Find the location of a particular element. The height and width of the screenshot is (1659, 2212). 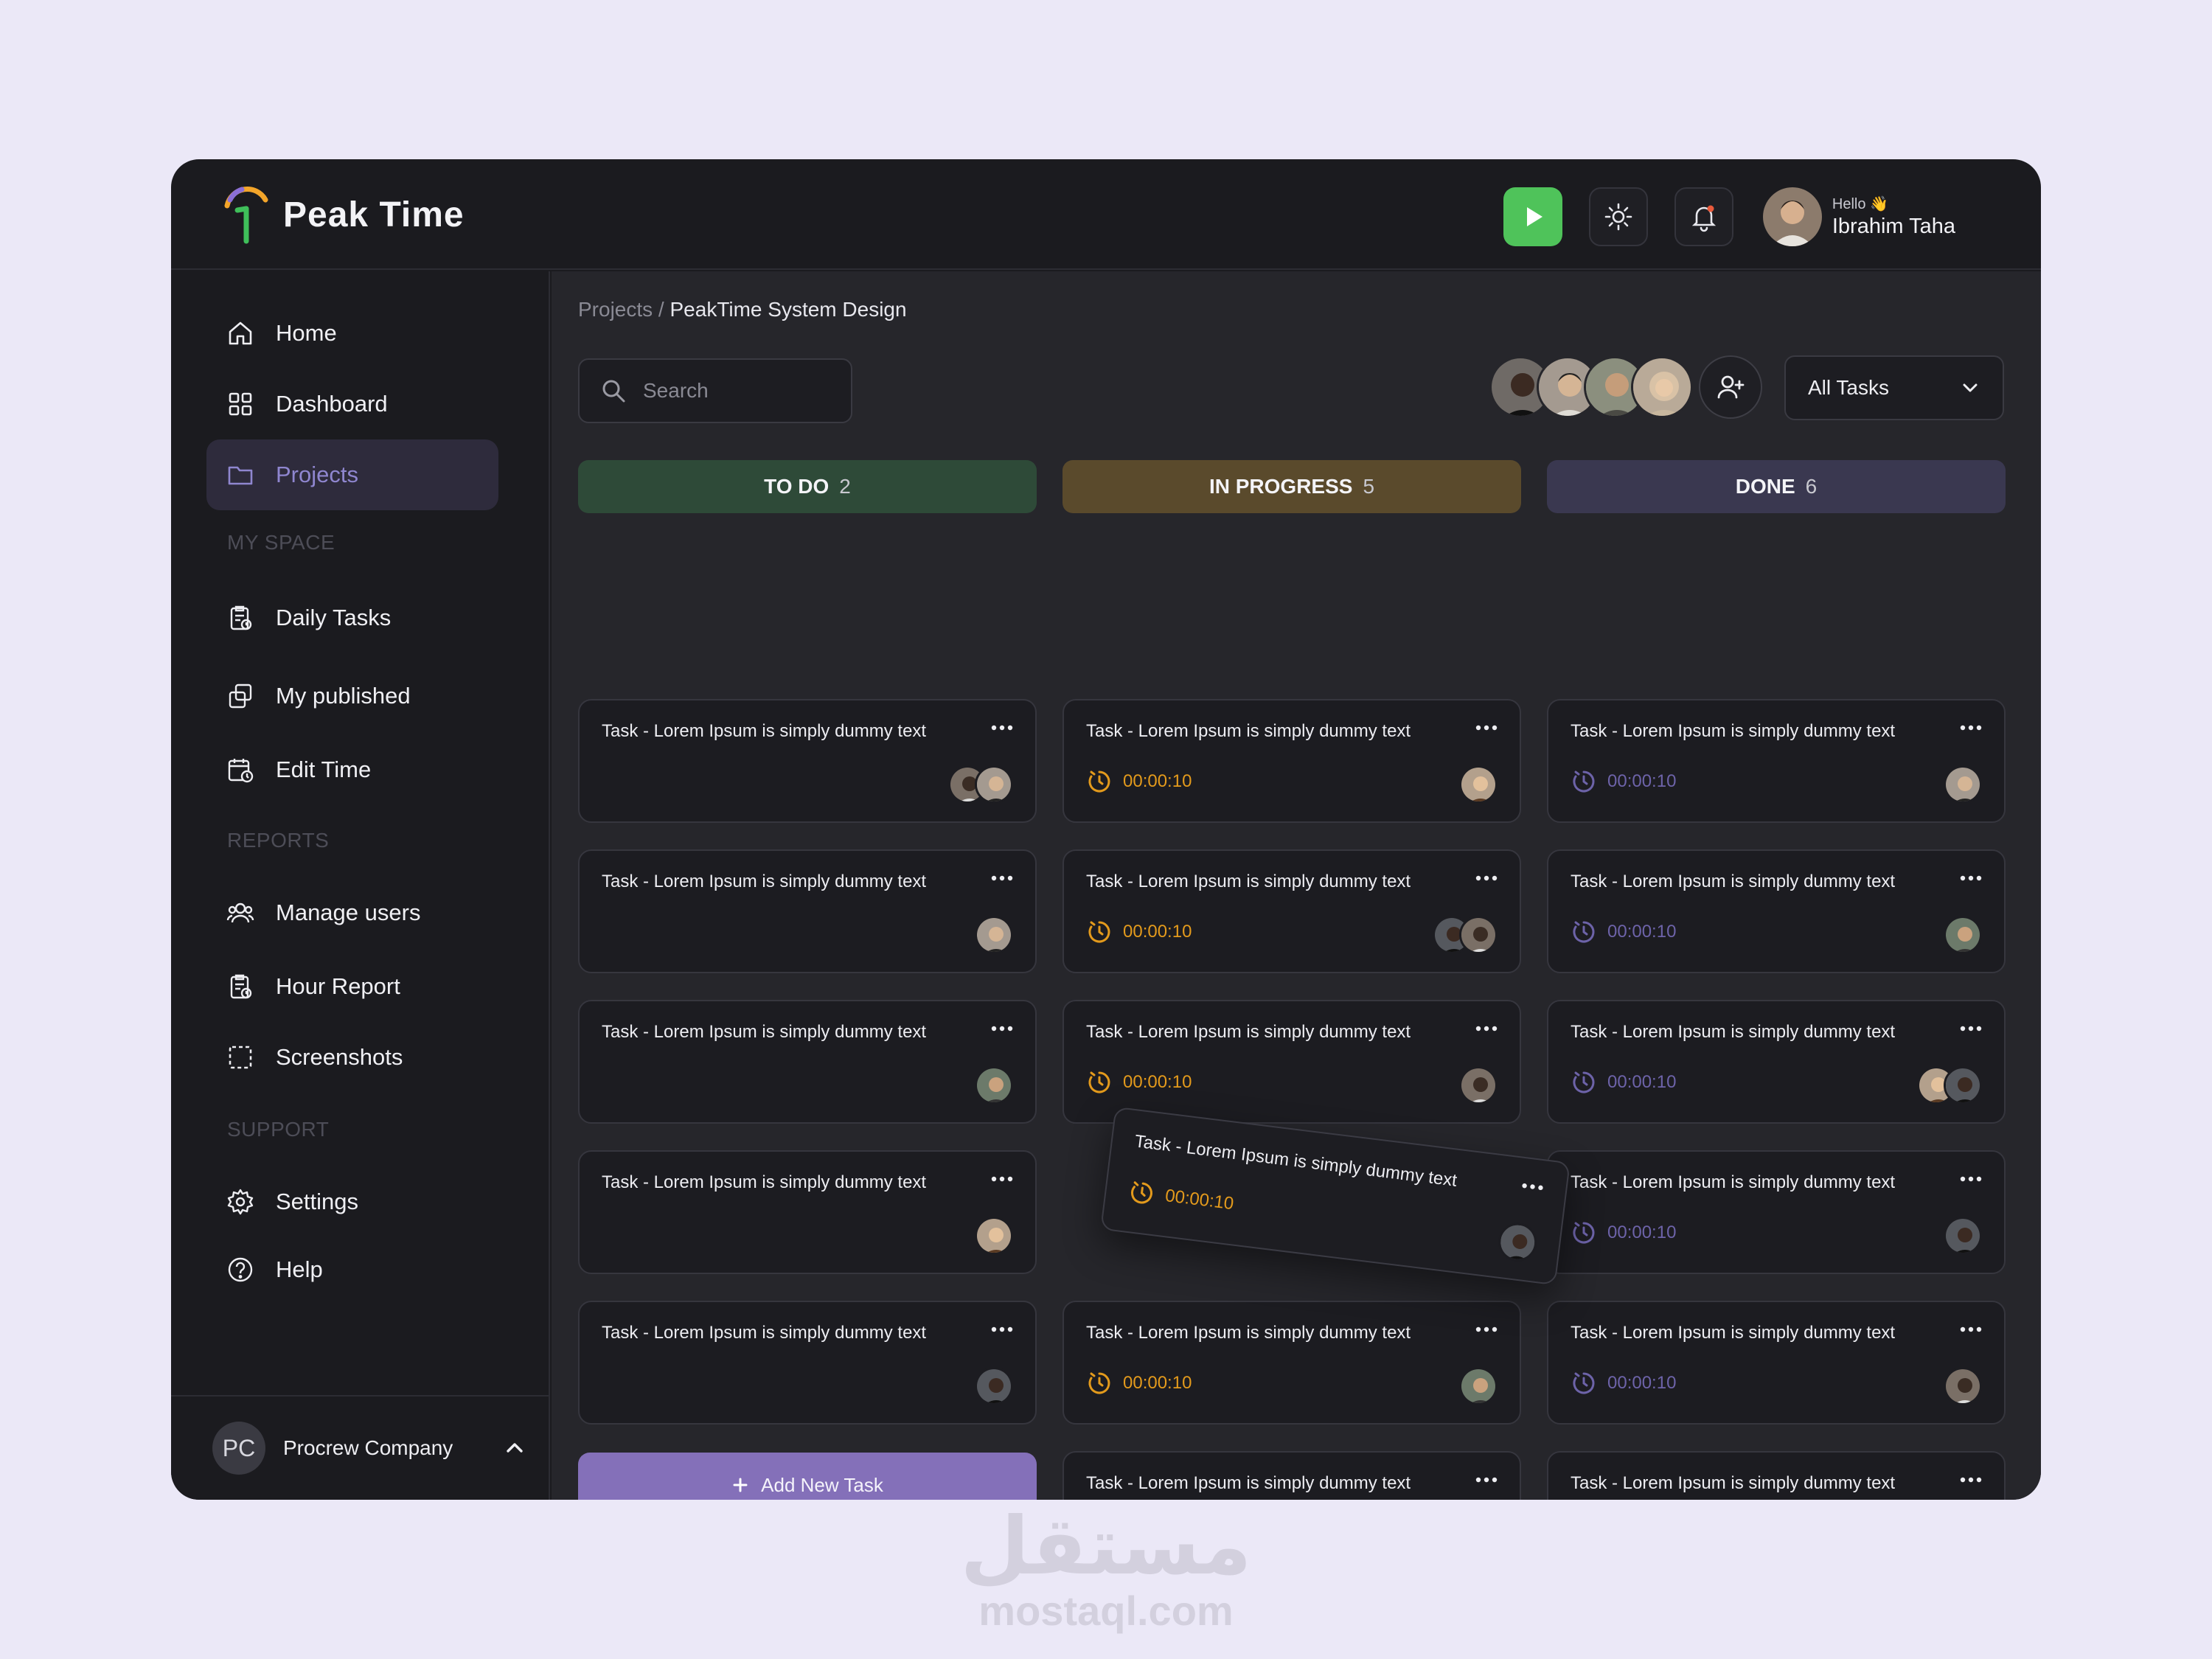

company-switcher: PC Procrew Company is located at coordinates (360, 1447).